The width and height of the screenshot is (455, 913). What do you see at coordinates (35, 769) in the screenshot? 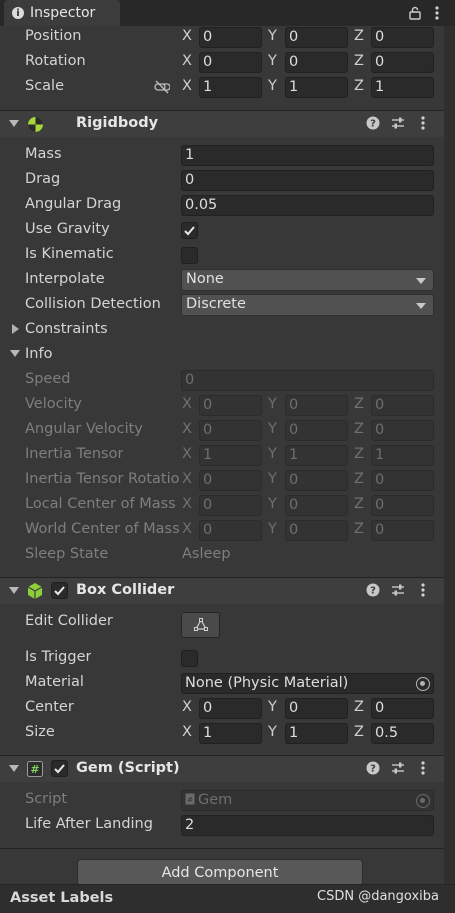
I see `script-icon: #` at bounding box center [35, 769].